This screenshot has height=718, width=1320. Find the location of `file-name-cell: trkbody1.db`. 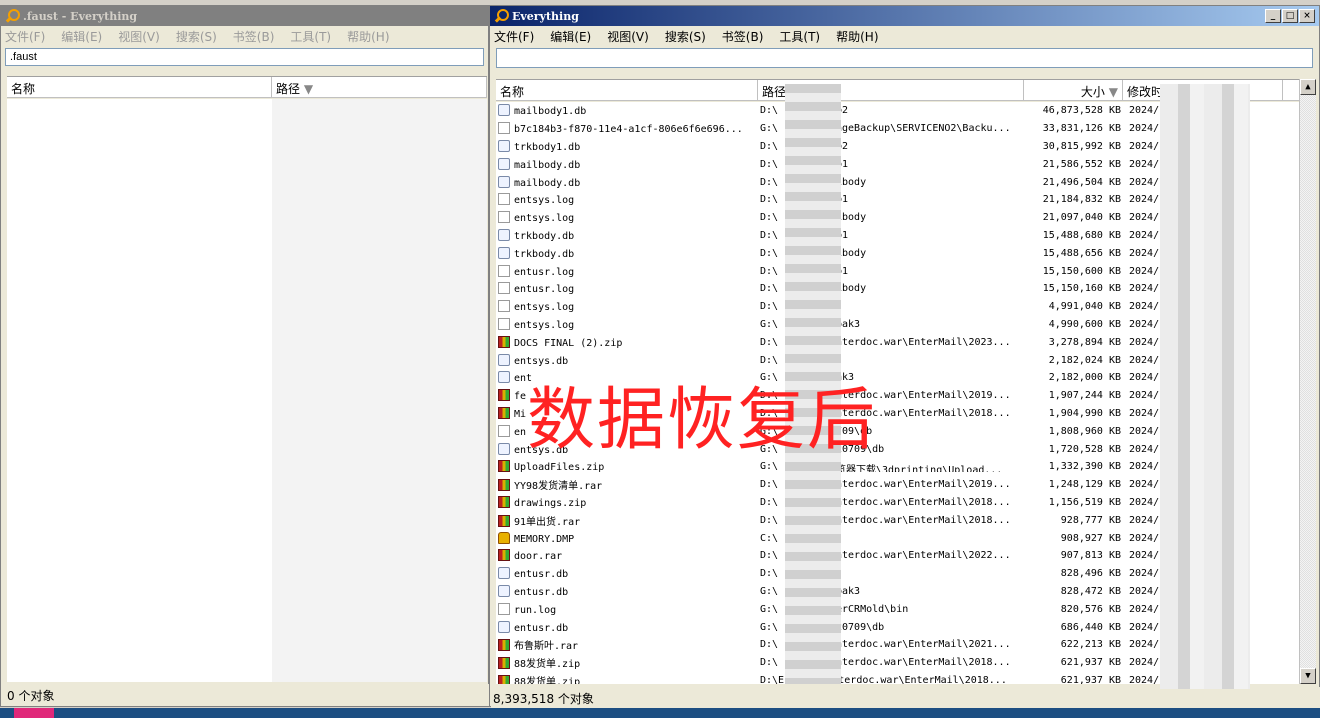

file-name-cell: trkbody1.db is located at coordinates (627, 146).